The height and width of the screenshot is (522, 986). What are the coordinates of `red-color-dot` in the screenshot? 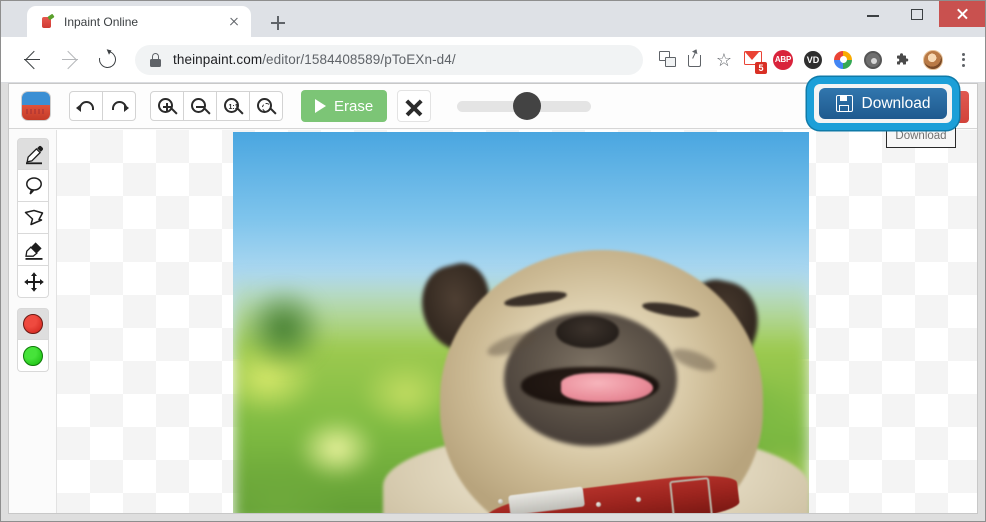 It's located at (32, 324).